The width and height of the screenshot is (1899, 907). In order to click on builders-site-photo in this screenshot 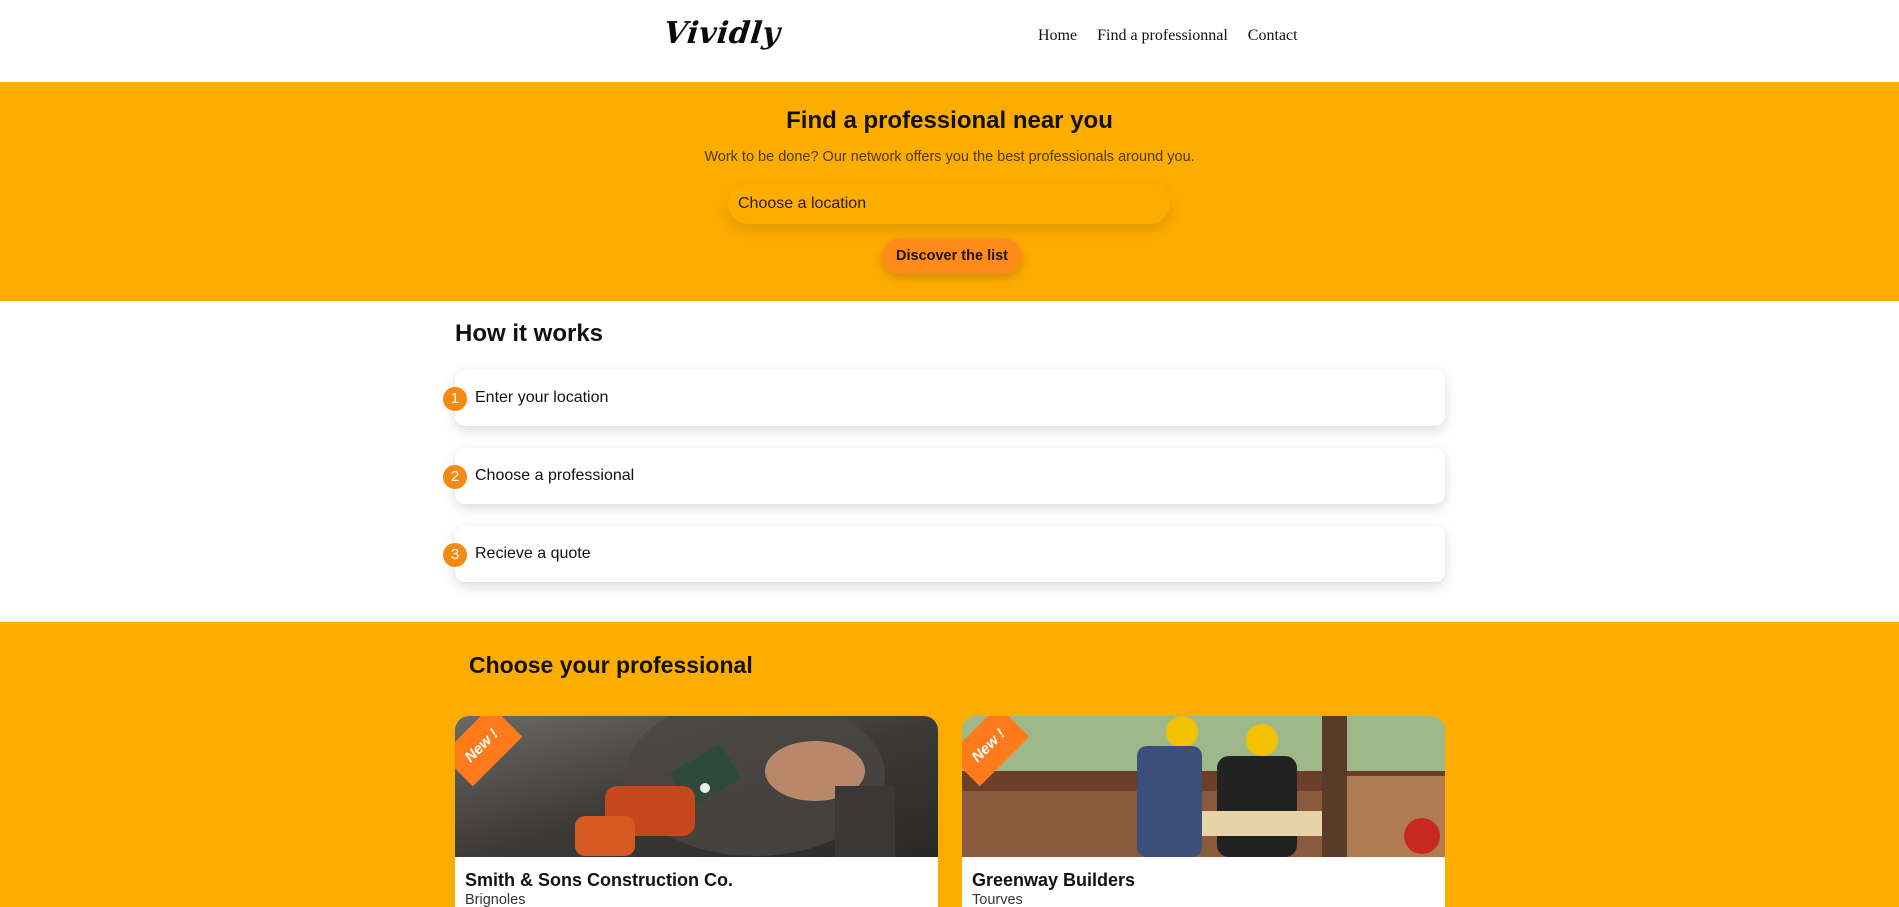, I will do `click(1203, 786)`.